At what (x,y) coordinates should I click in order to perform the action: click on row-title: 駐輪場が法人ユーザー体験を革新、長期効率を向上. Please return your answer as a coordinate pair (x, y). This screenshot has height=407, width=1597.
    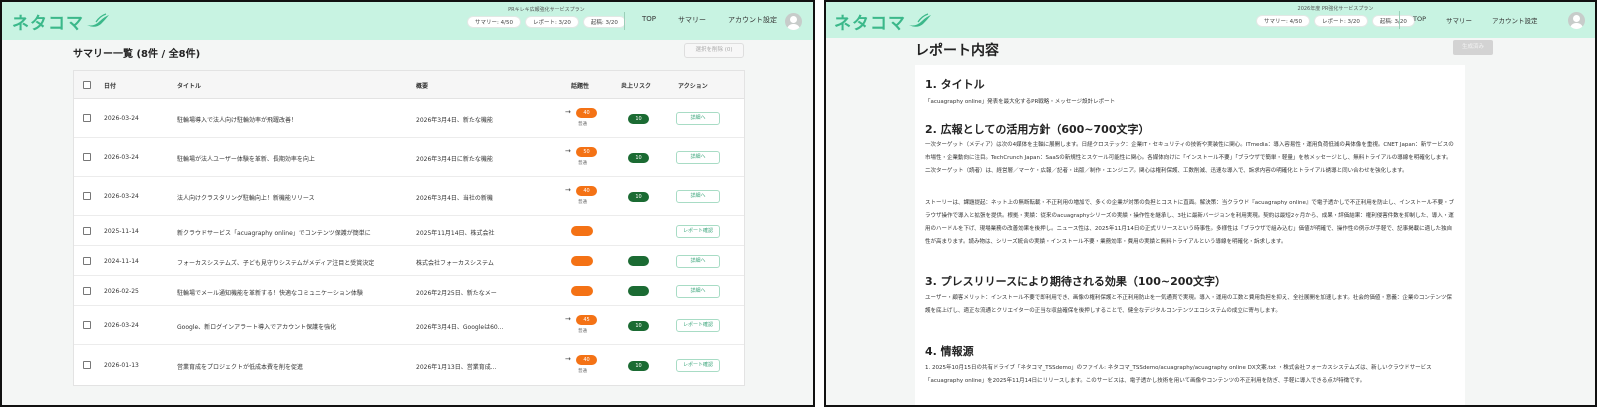
    Looking at the image, I should click on (292, 158).